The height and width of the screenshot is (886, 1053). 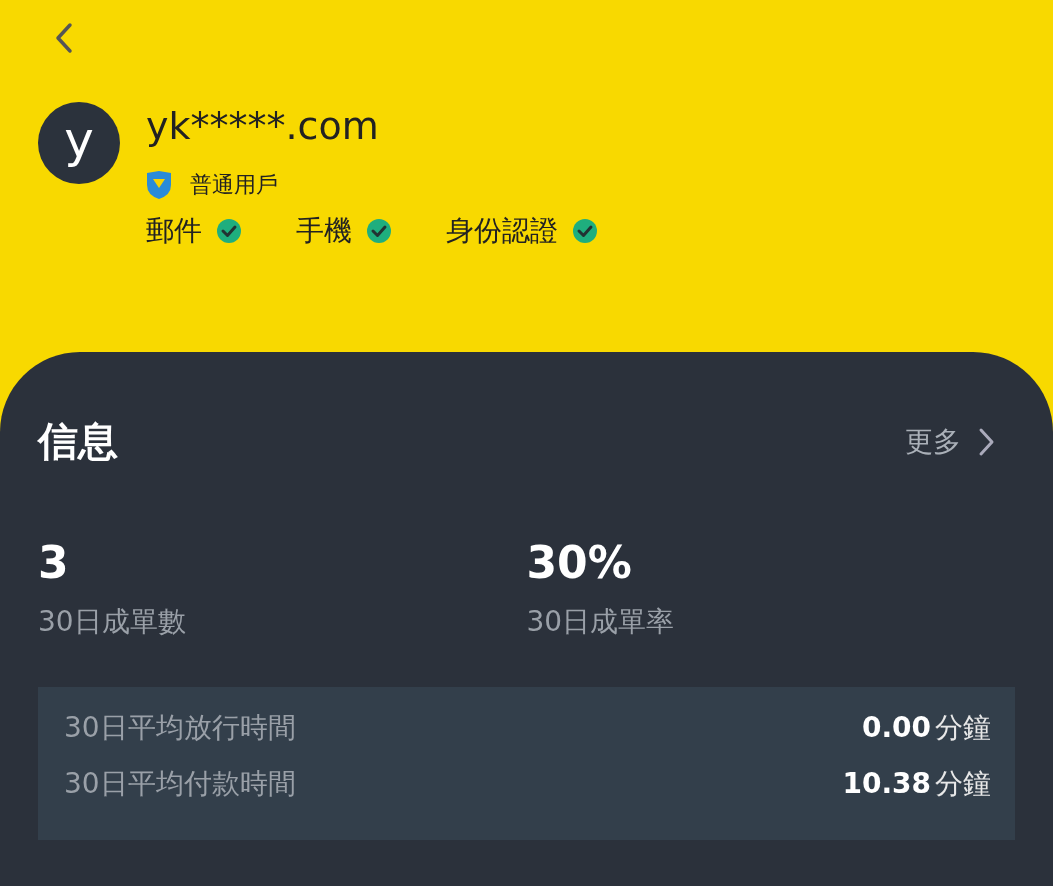 I want to click on section-title: 信息, so click(x=78, y=441).